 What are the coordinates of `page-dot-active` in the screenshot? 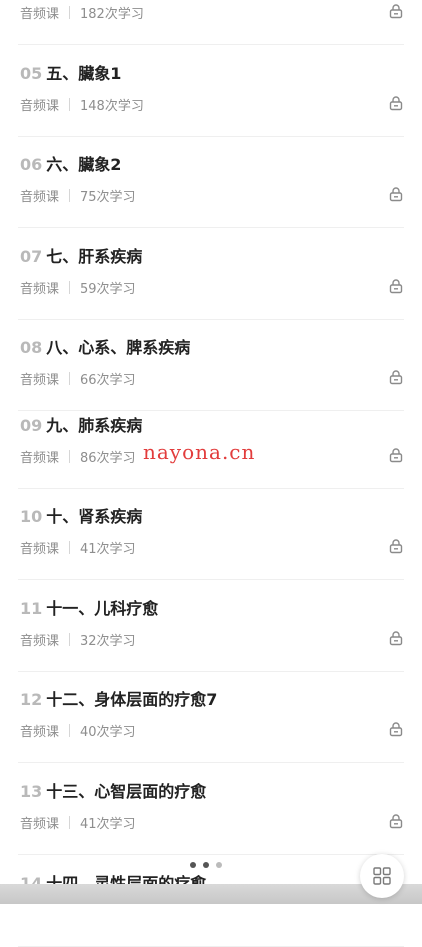 It's located at (193, 865).